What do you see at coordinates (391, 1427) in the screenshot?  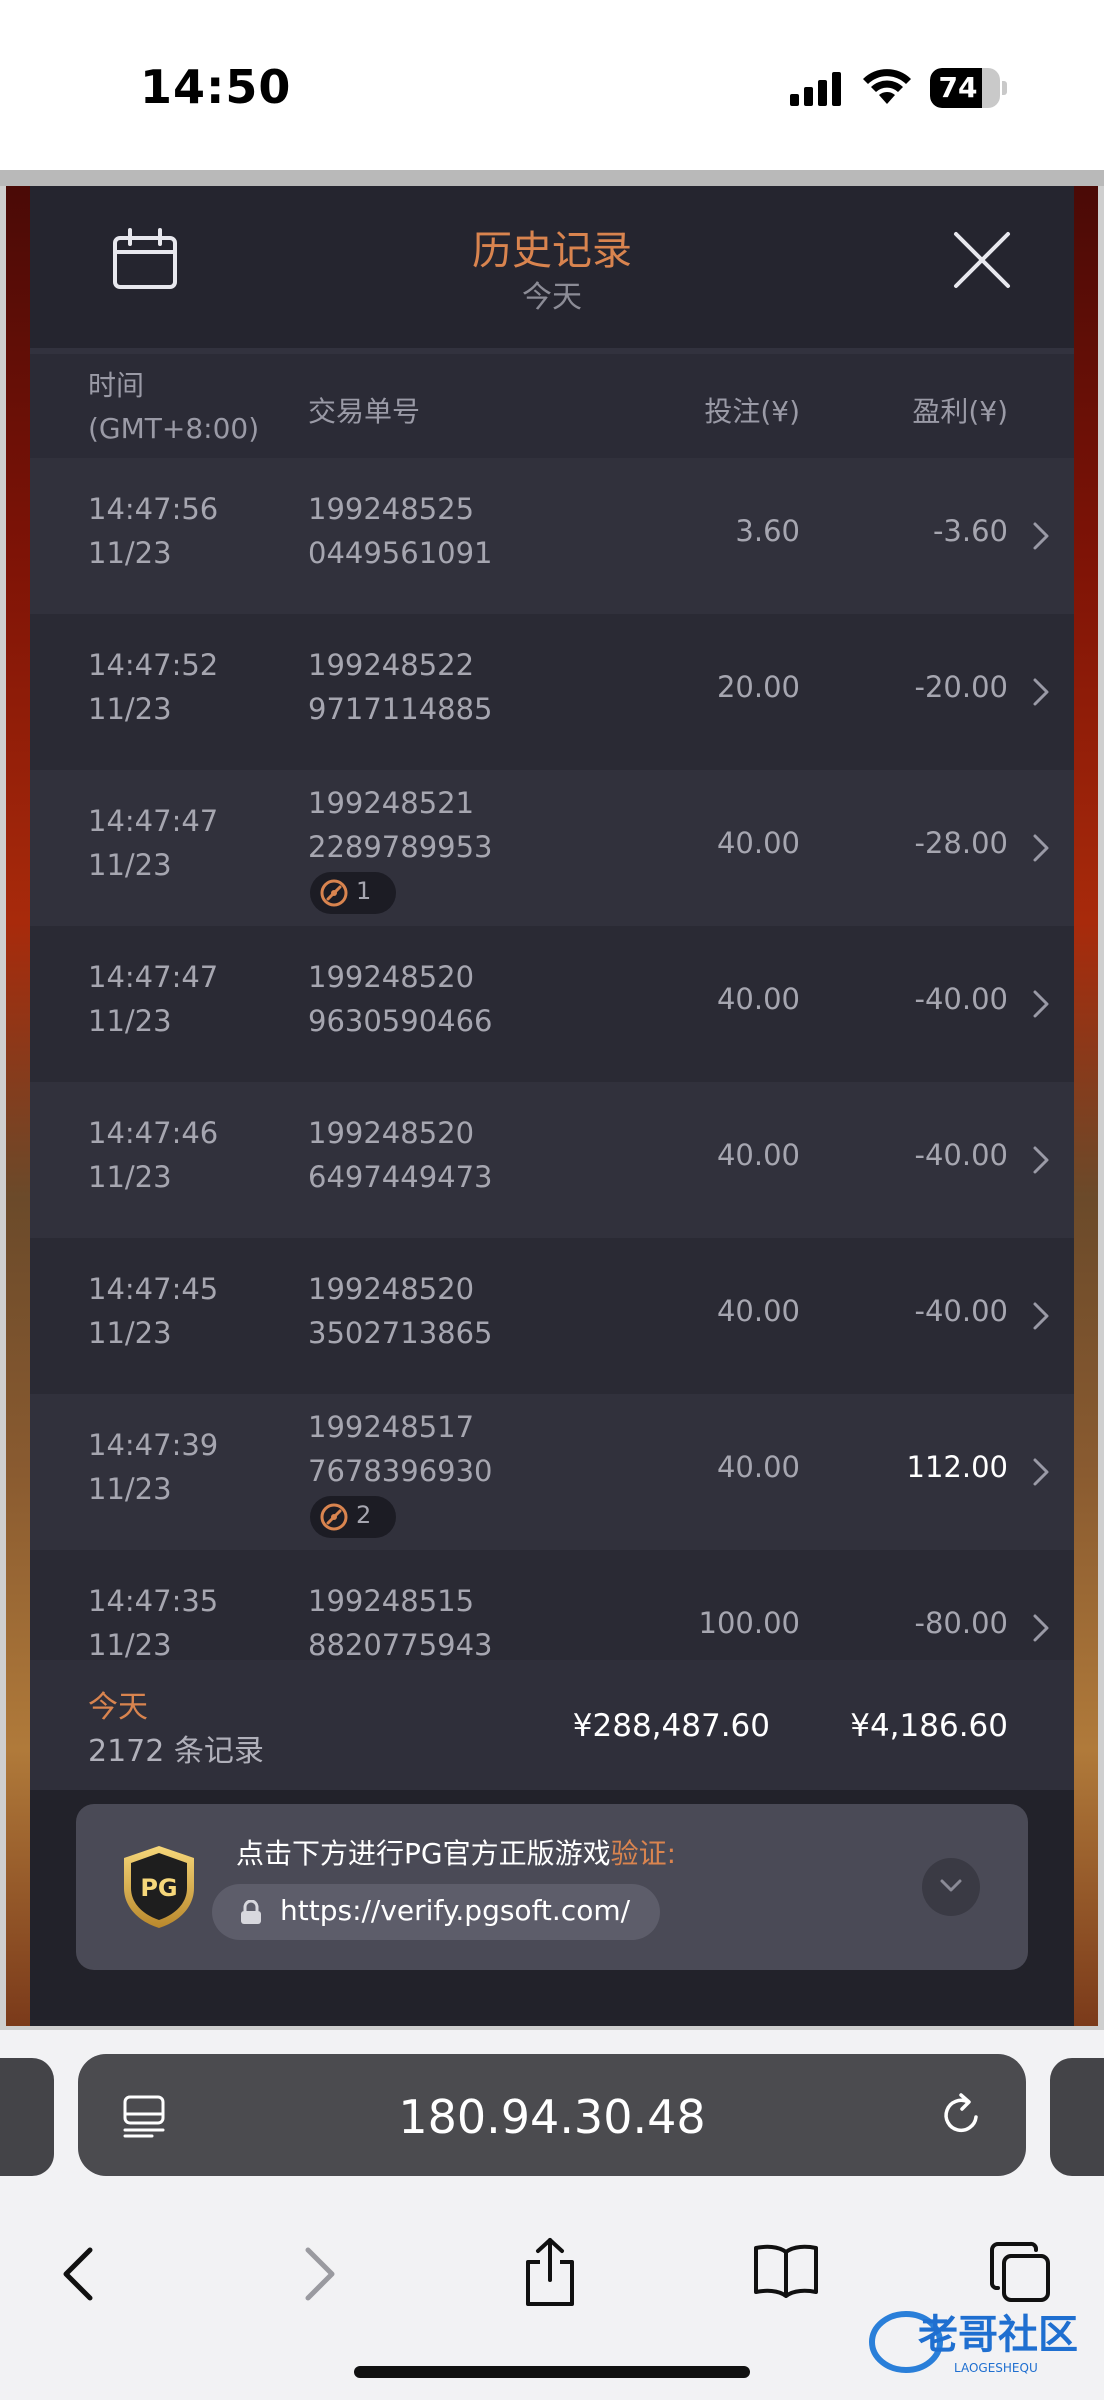 I see `row-transaction-id: 199248517` at bounding box center [391, 1427].